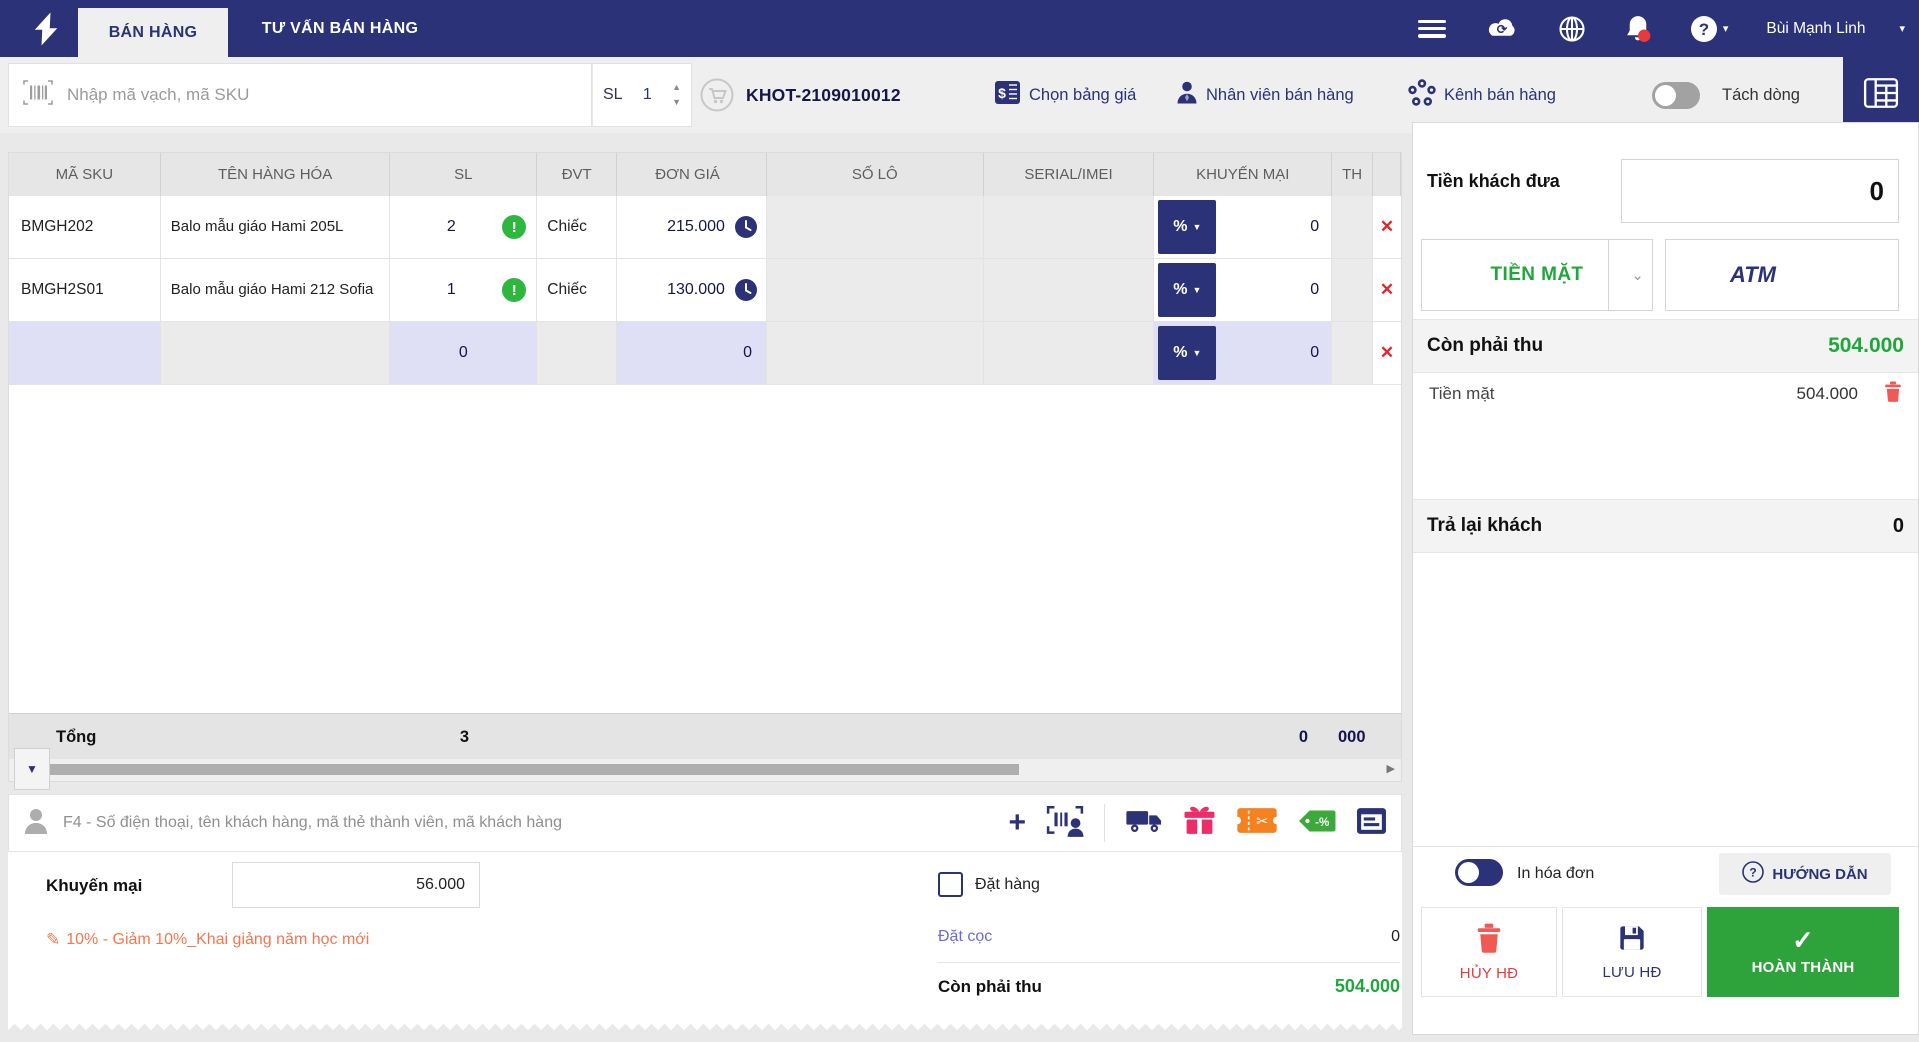 This screenshot has width=1919, height=1042. I want to click on header-sku: MÃ SKU, so click(85, 174).